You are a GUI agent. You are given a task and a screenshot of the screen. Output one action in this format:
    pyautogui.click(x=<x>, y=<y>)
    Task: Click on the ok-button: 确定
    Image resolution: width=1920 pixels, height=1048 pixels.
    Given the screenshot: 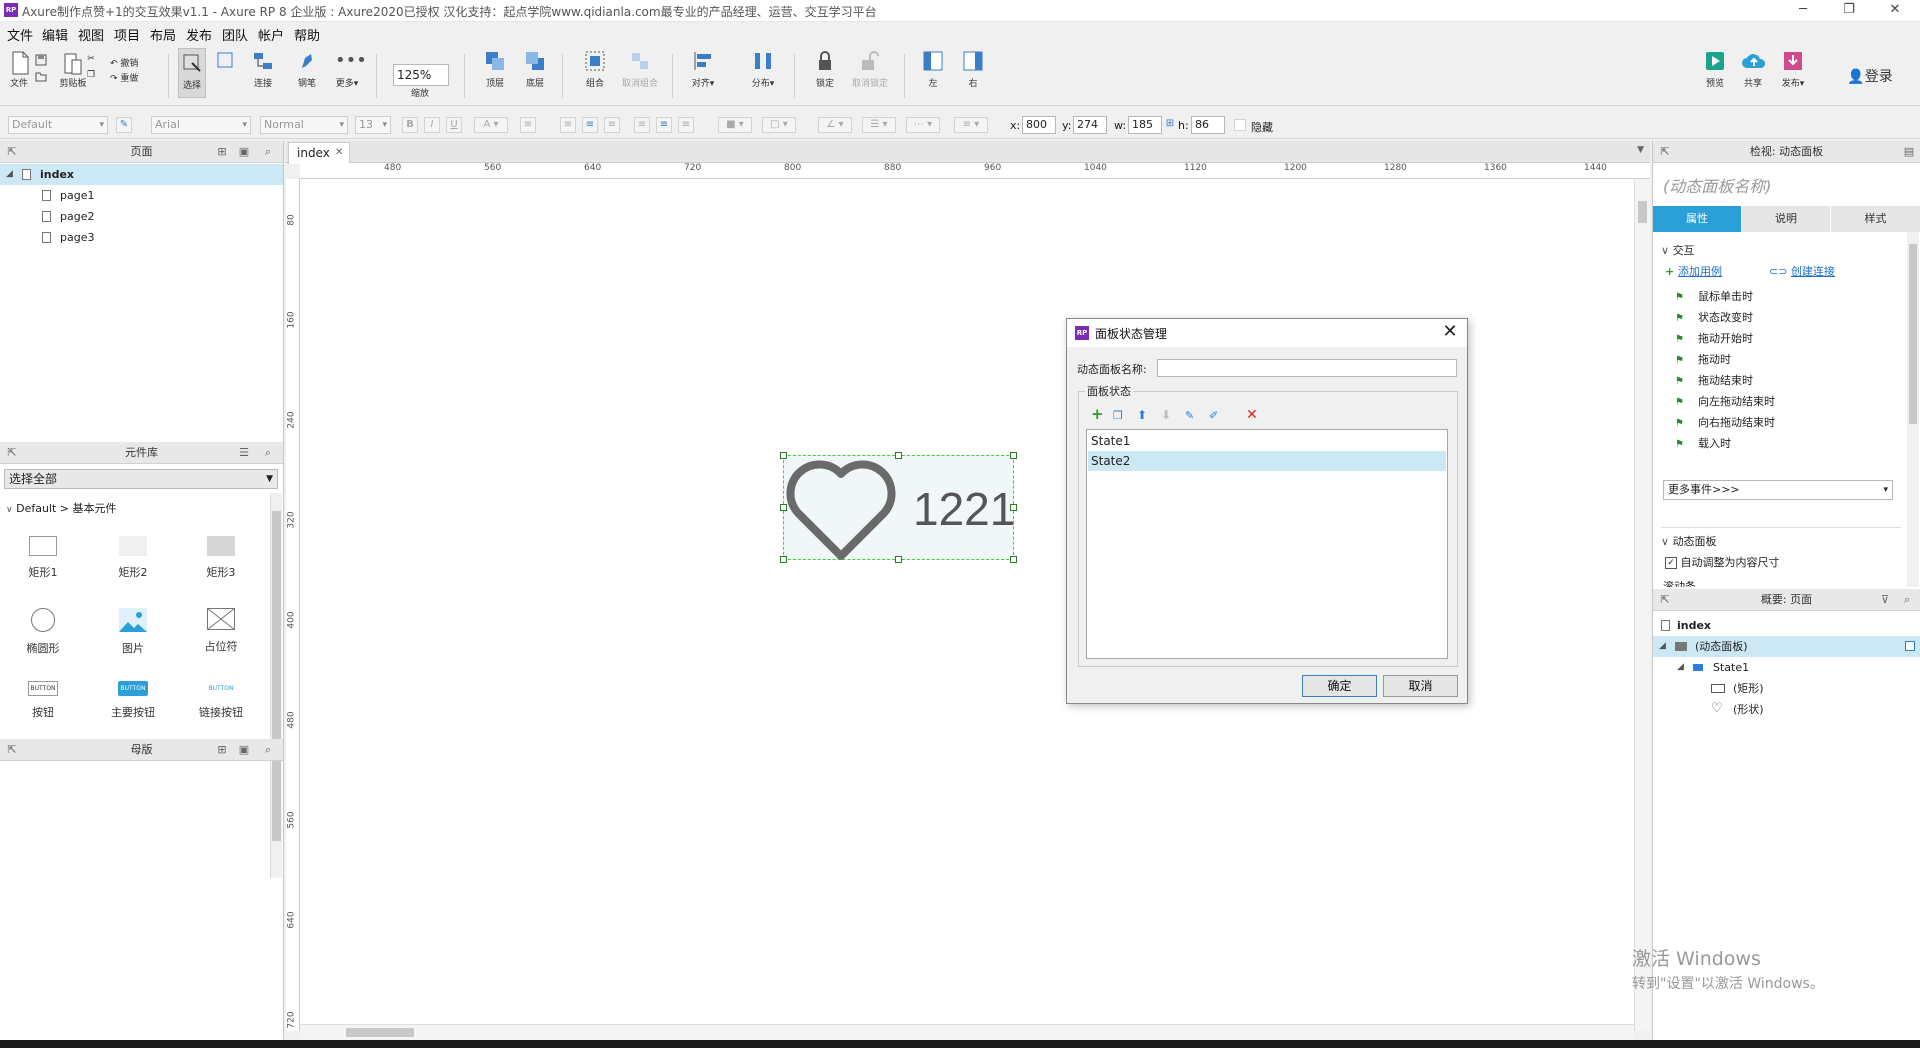 What is the action you would take?
    pyautogui.click(x=1339, y=686)
    